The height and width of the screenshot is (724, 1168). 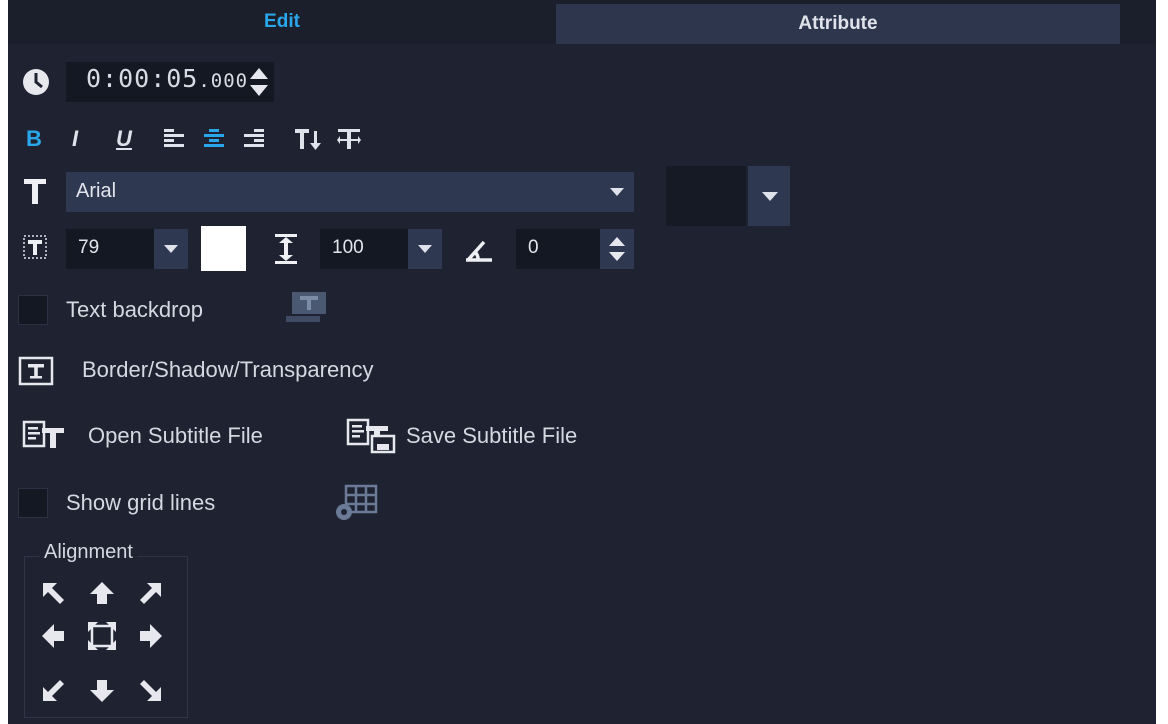 What do you see at coordinates (88, 552) in the screenshot?
I see `alignment-title: Alignment` at bounding box center [88, 552].